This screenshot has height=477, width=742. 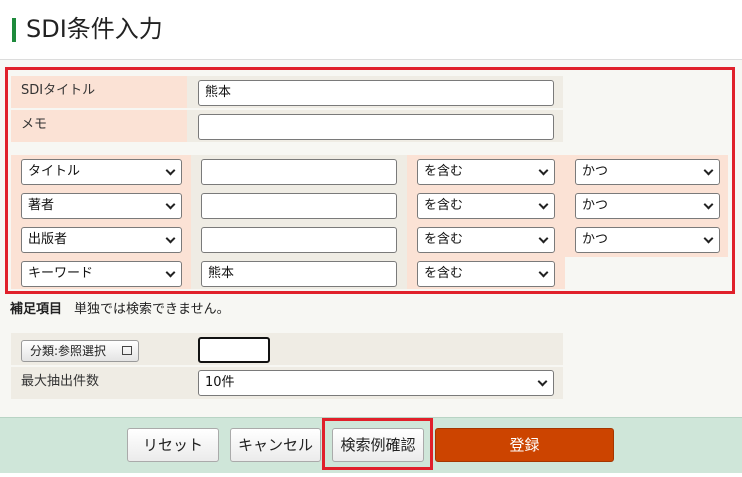 What do you see at coordinates (68, 351) in the screenshot?
I see `classification-button-label: 分類:参照選択` at bounding box center [68, 351].